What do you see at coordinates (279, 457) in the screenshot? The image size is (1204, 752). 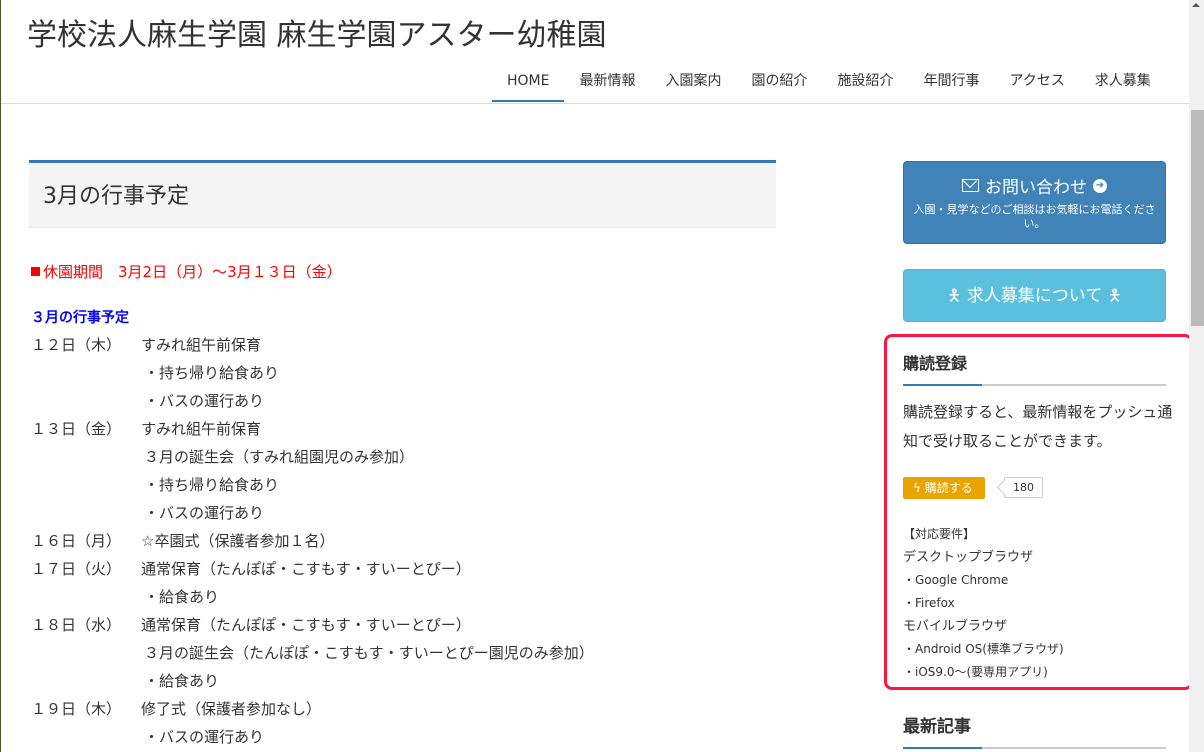 I see `schedule-desc: ３月の誕生会（すみれ組園児のみ参加）` at bounding box center [279, 457].